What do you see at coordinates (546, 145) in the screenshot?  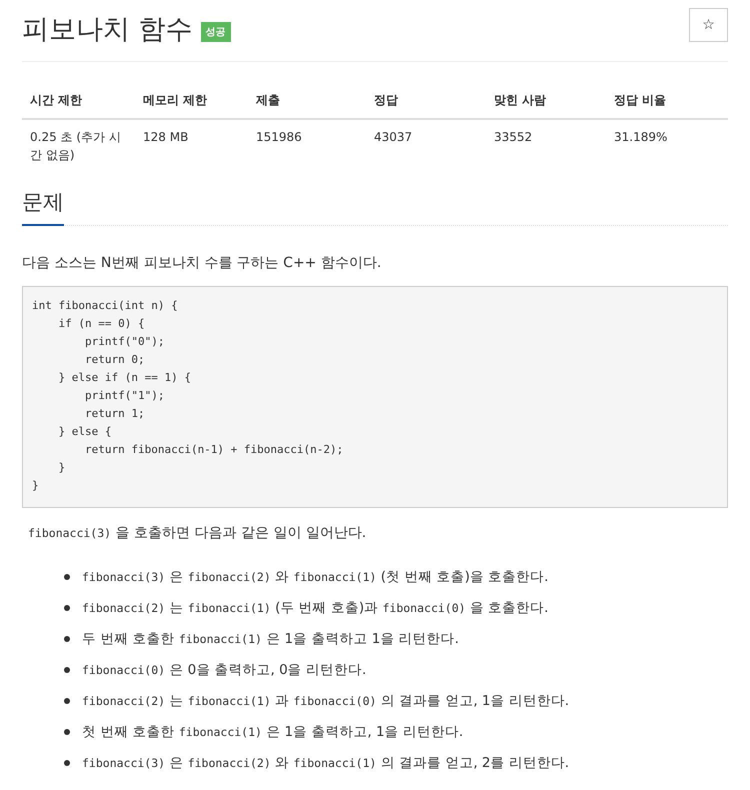 I see `table-cell: 33552` at bounding box center [546, 145].